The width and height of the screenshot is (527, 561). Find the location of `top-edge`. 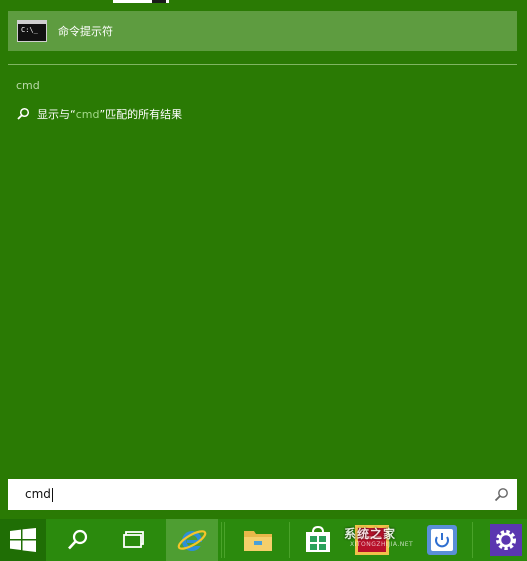

top-edge is located at coordinates (263, 1).